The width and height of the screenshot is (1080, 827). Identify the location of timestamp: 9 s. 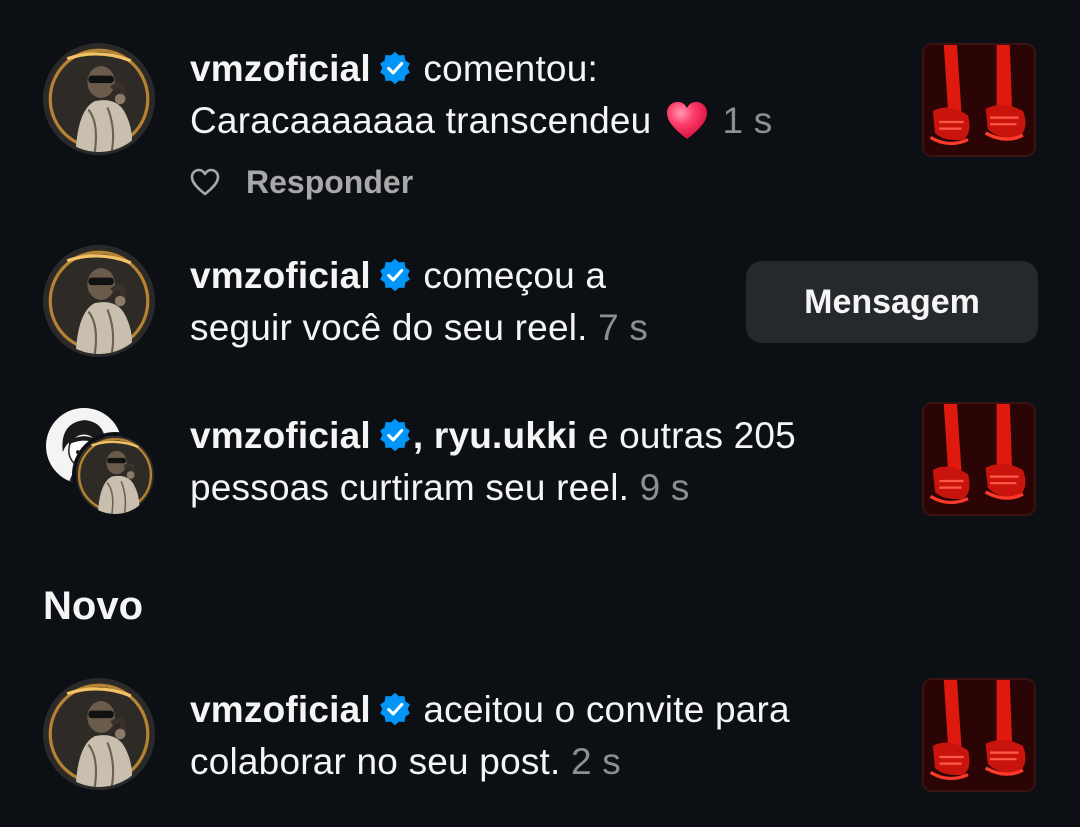
(664, 487).